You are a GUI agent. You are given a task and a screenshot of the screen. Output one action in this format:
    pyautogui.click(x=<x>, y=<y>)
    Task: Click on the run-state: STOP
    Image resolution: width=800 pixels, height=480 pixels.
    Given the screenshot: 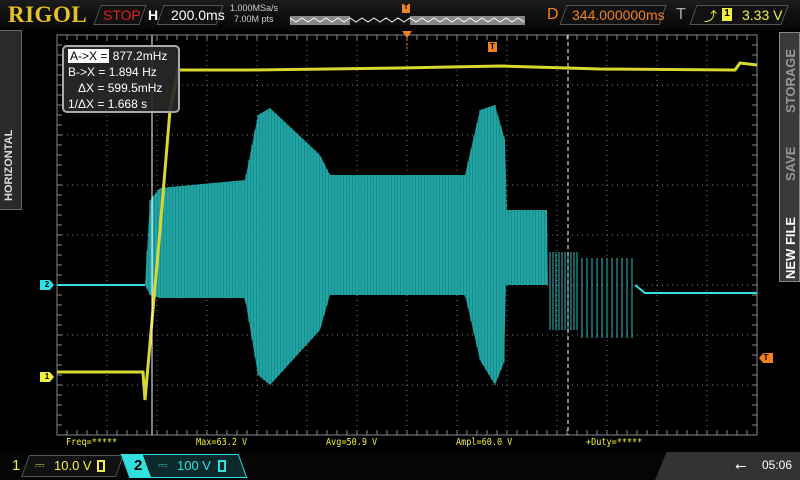 What is the action you would take?
    pyautogui.click(x=122, y=15)
    